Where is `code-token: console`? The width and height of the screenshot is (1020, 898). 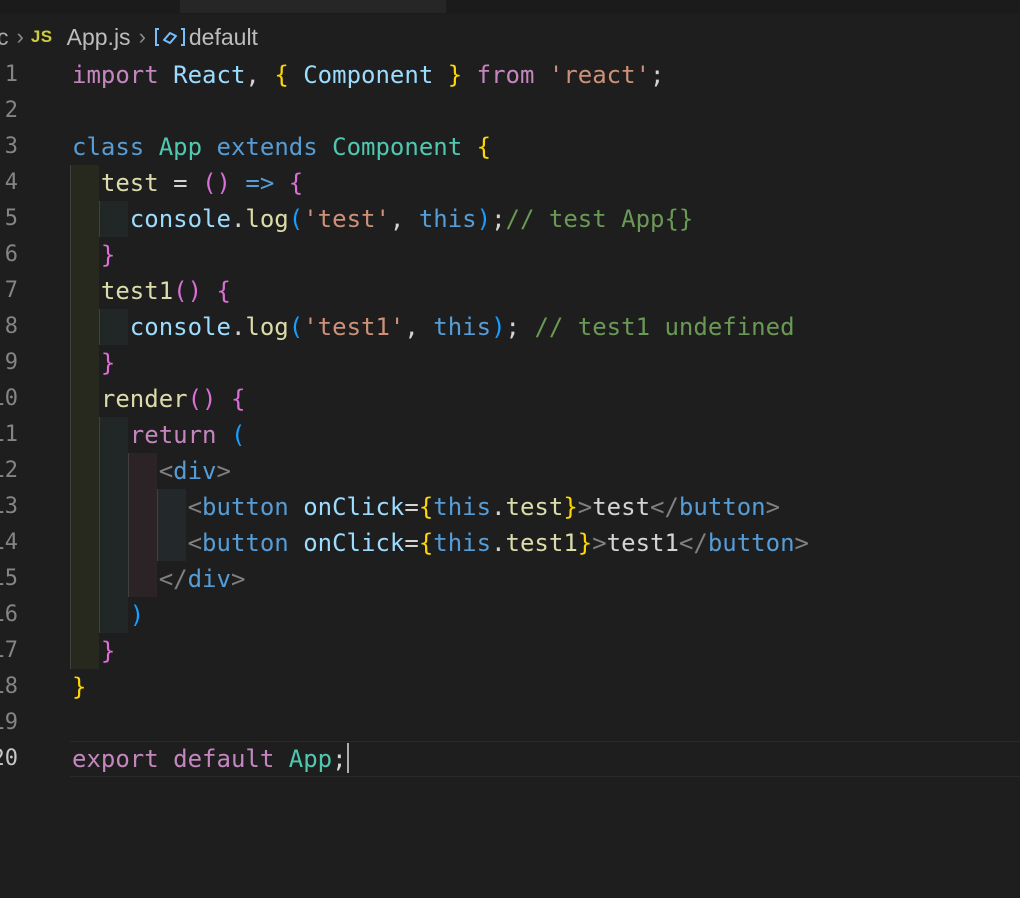 code-token: console is located at coordinates (180, 219).